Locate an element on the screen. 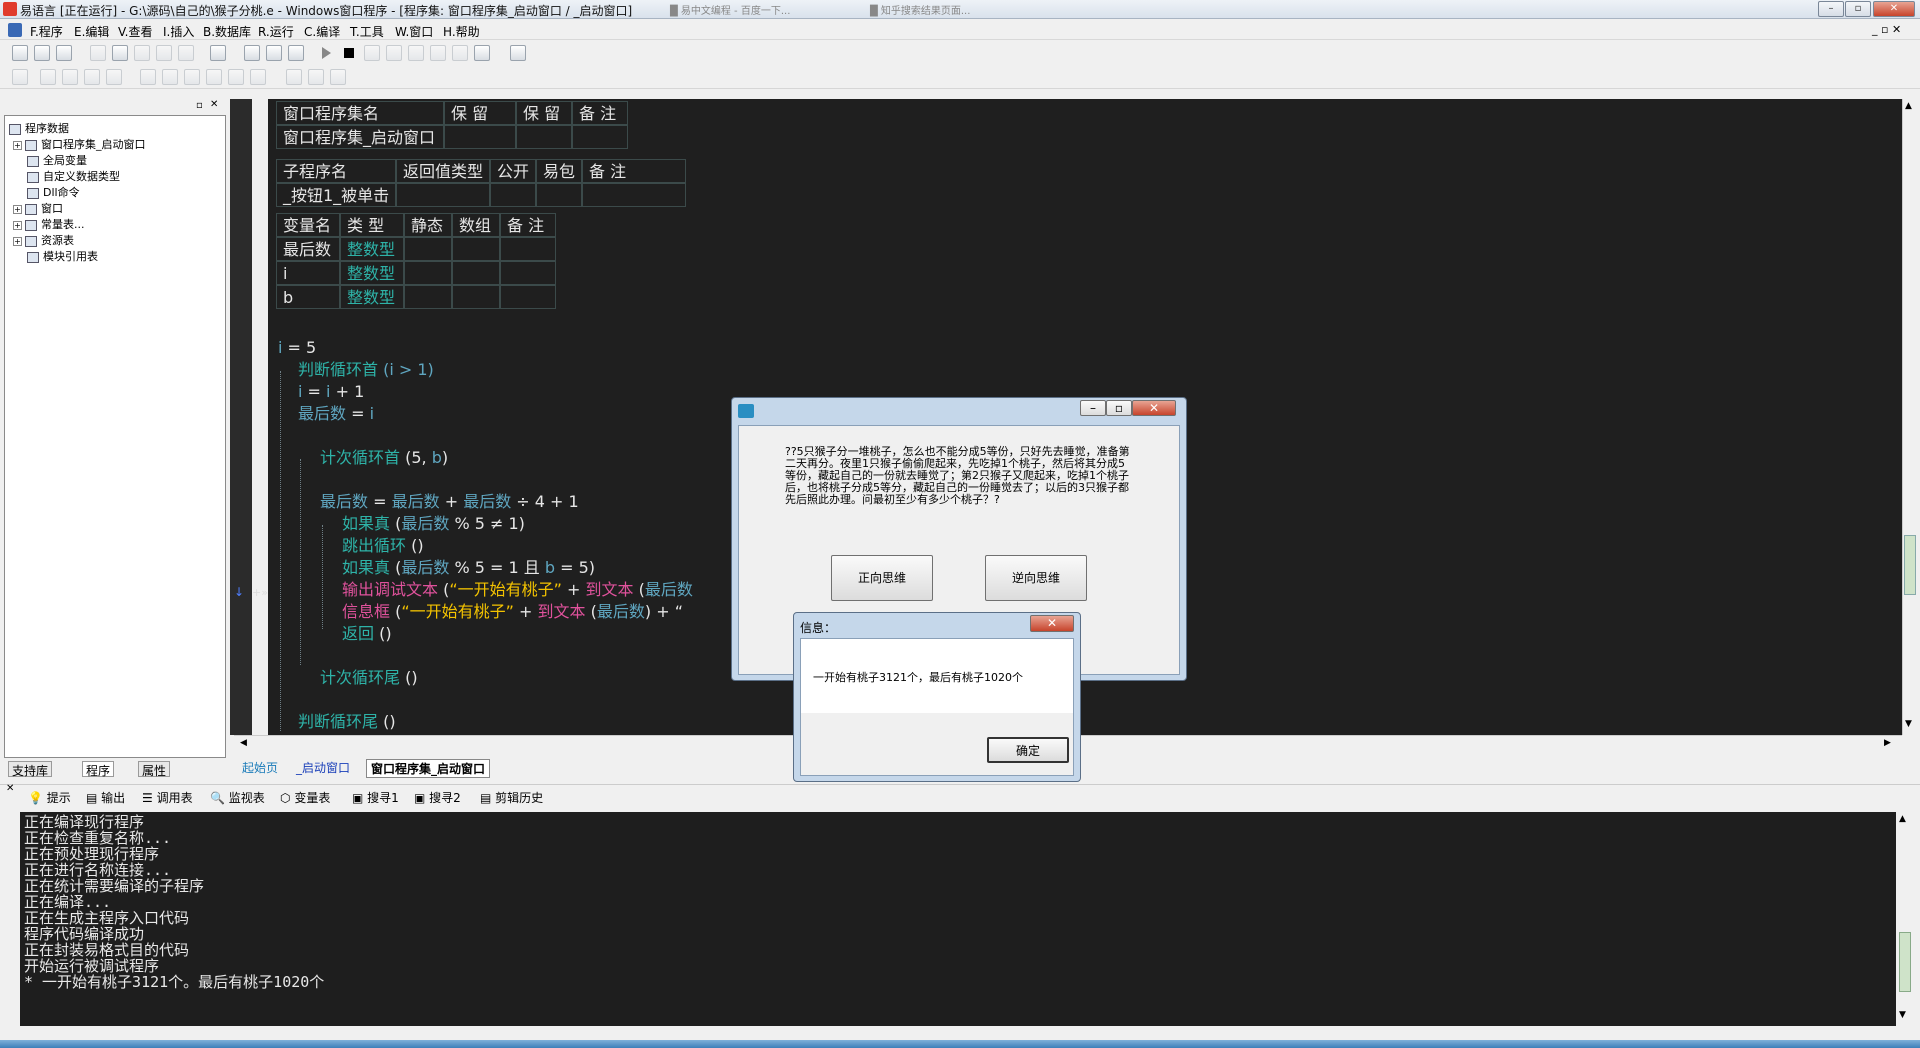 This screenshot has width=1920, height=1048. code-line: 返回 () is located at coordinates (367, 634).